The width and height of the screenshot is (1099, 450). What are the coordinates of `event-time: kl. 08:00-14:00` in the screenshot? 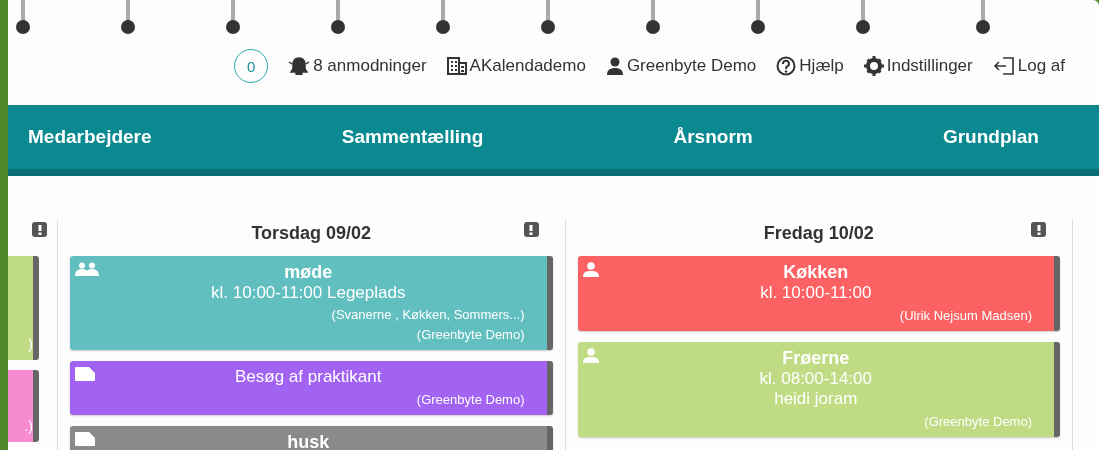 It's located at (815, 379).